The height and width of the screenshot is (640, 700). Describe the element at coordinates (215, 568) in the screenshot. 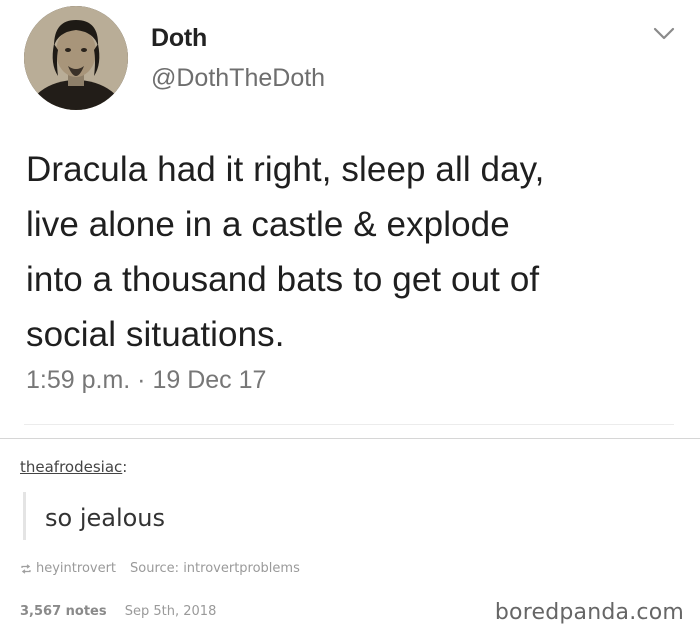

I see `source-link: Source: introvertproblems` at that location.